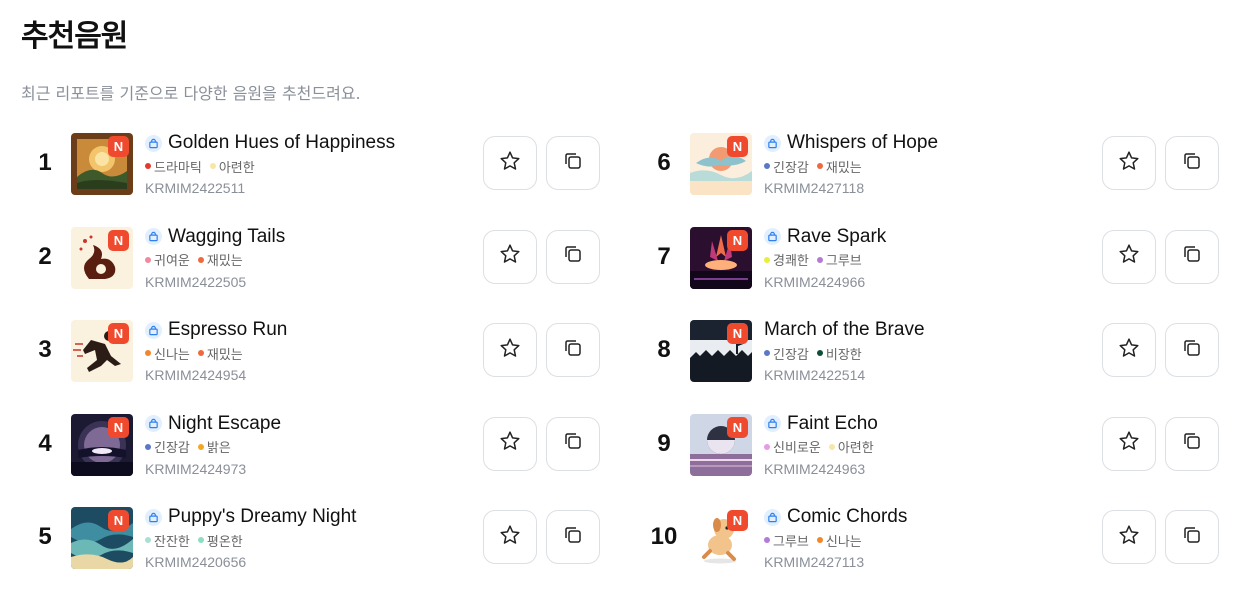 Image resolution: width=1252 pixels, height=606 pixels. I want to click on track-code: KRMIM2427113, so click(814, 562).